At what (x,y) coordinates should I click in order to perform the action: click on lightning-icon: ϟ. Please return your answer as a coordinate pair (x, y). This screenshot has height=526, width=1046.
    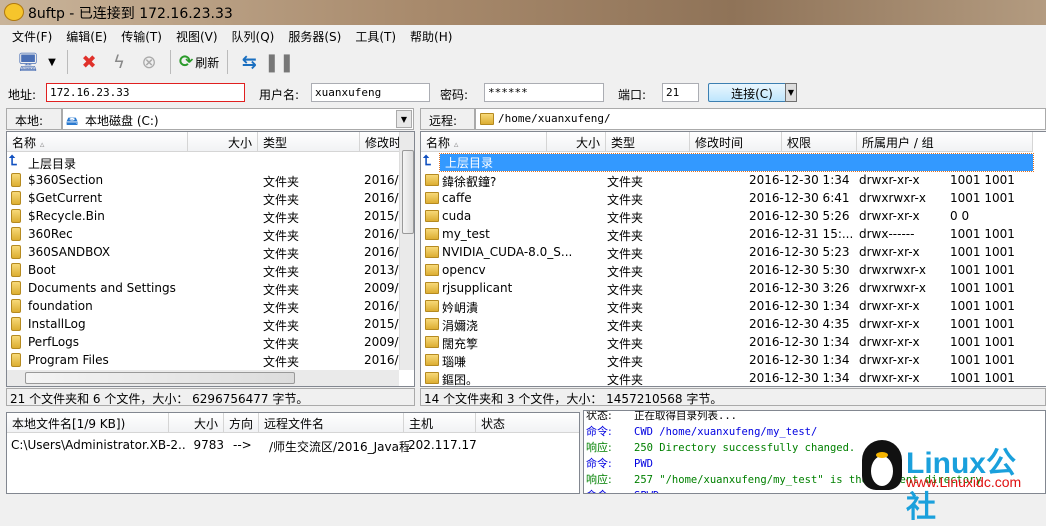
    Looking at the image, I should click on (119, 62).